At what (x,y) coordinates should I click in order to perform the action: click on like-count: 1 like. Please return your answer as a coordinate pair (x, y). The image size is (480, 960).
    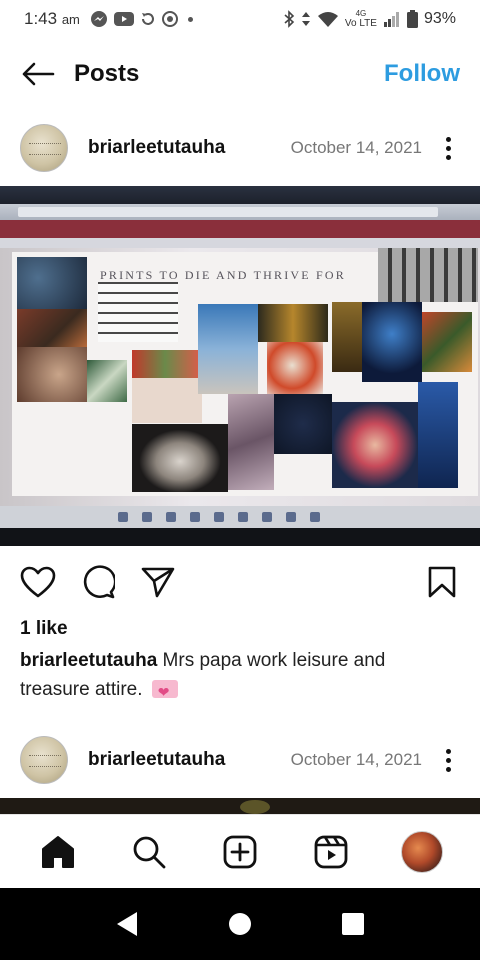
    Looking at the image, I should click on (44, 629).